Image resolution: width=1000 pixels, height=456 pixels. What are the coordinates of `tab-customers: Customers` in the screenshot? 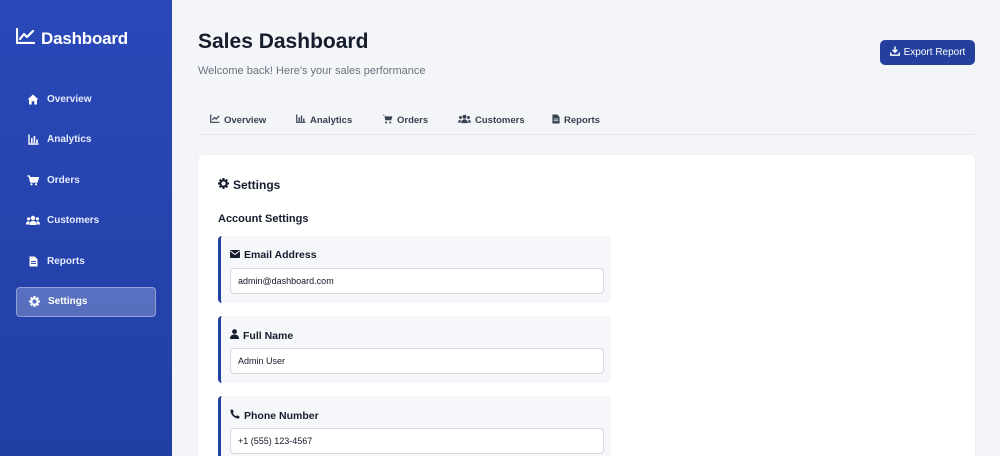 It's located at (491, 120).